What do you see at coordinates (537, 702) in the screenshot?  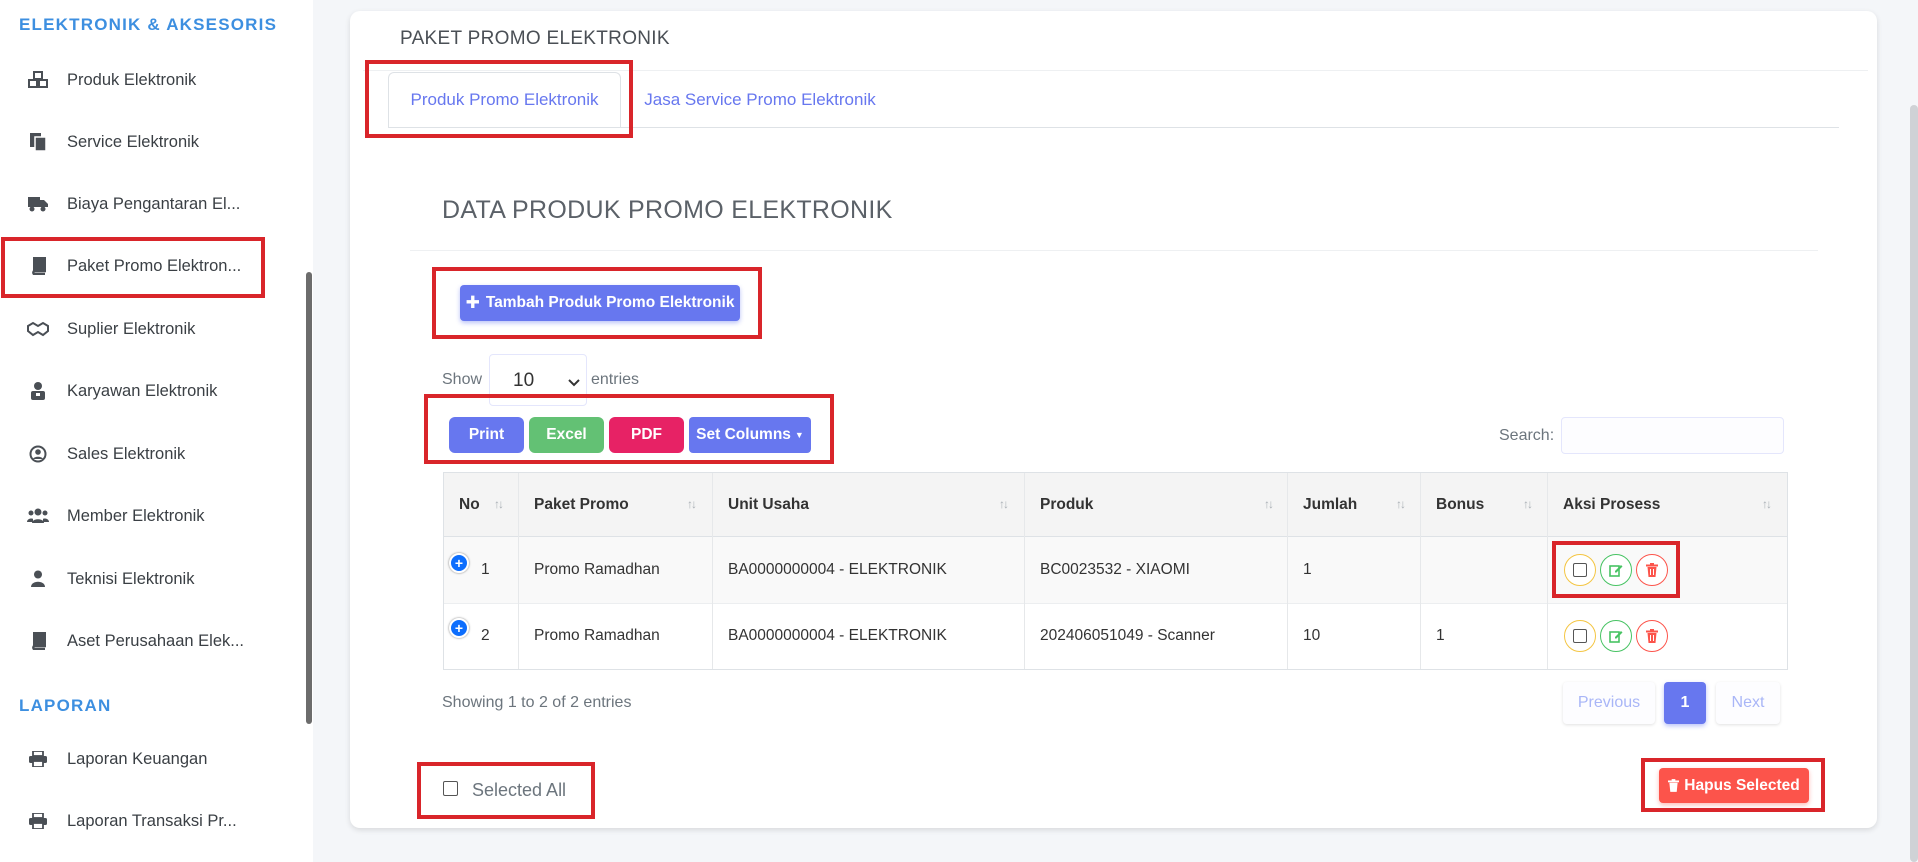 I see `table-info: Showing 1 to 2 of 2 entries` at bounding box center [537, 702].